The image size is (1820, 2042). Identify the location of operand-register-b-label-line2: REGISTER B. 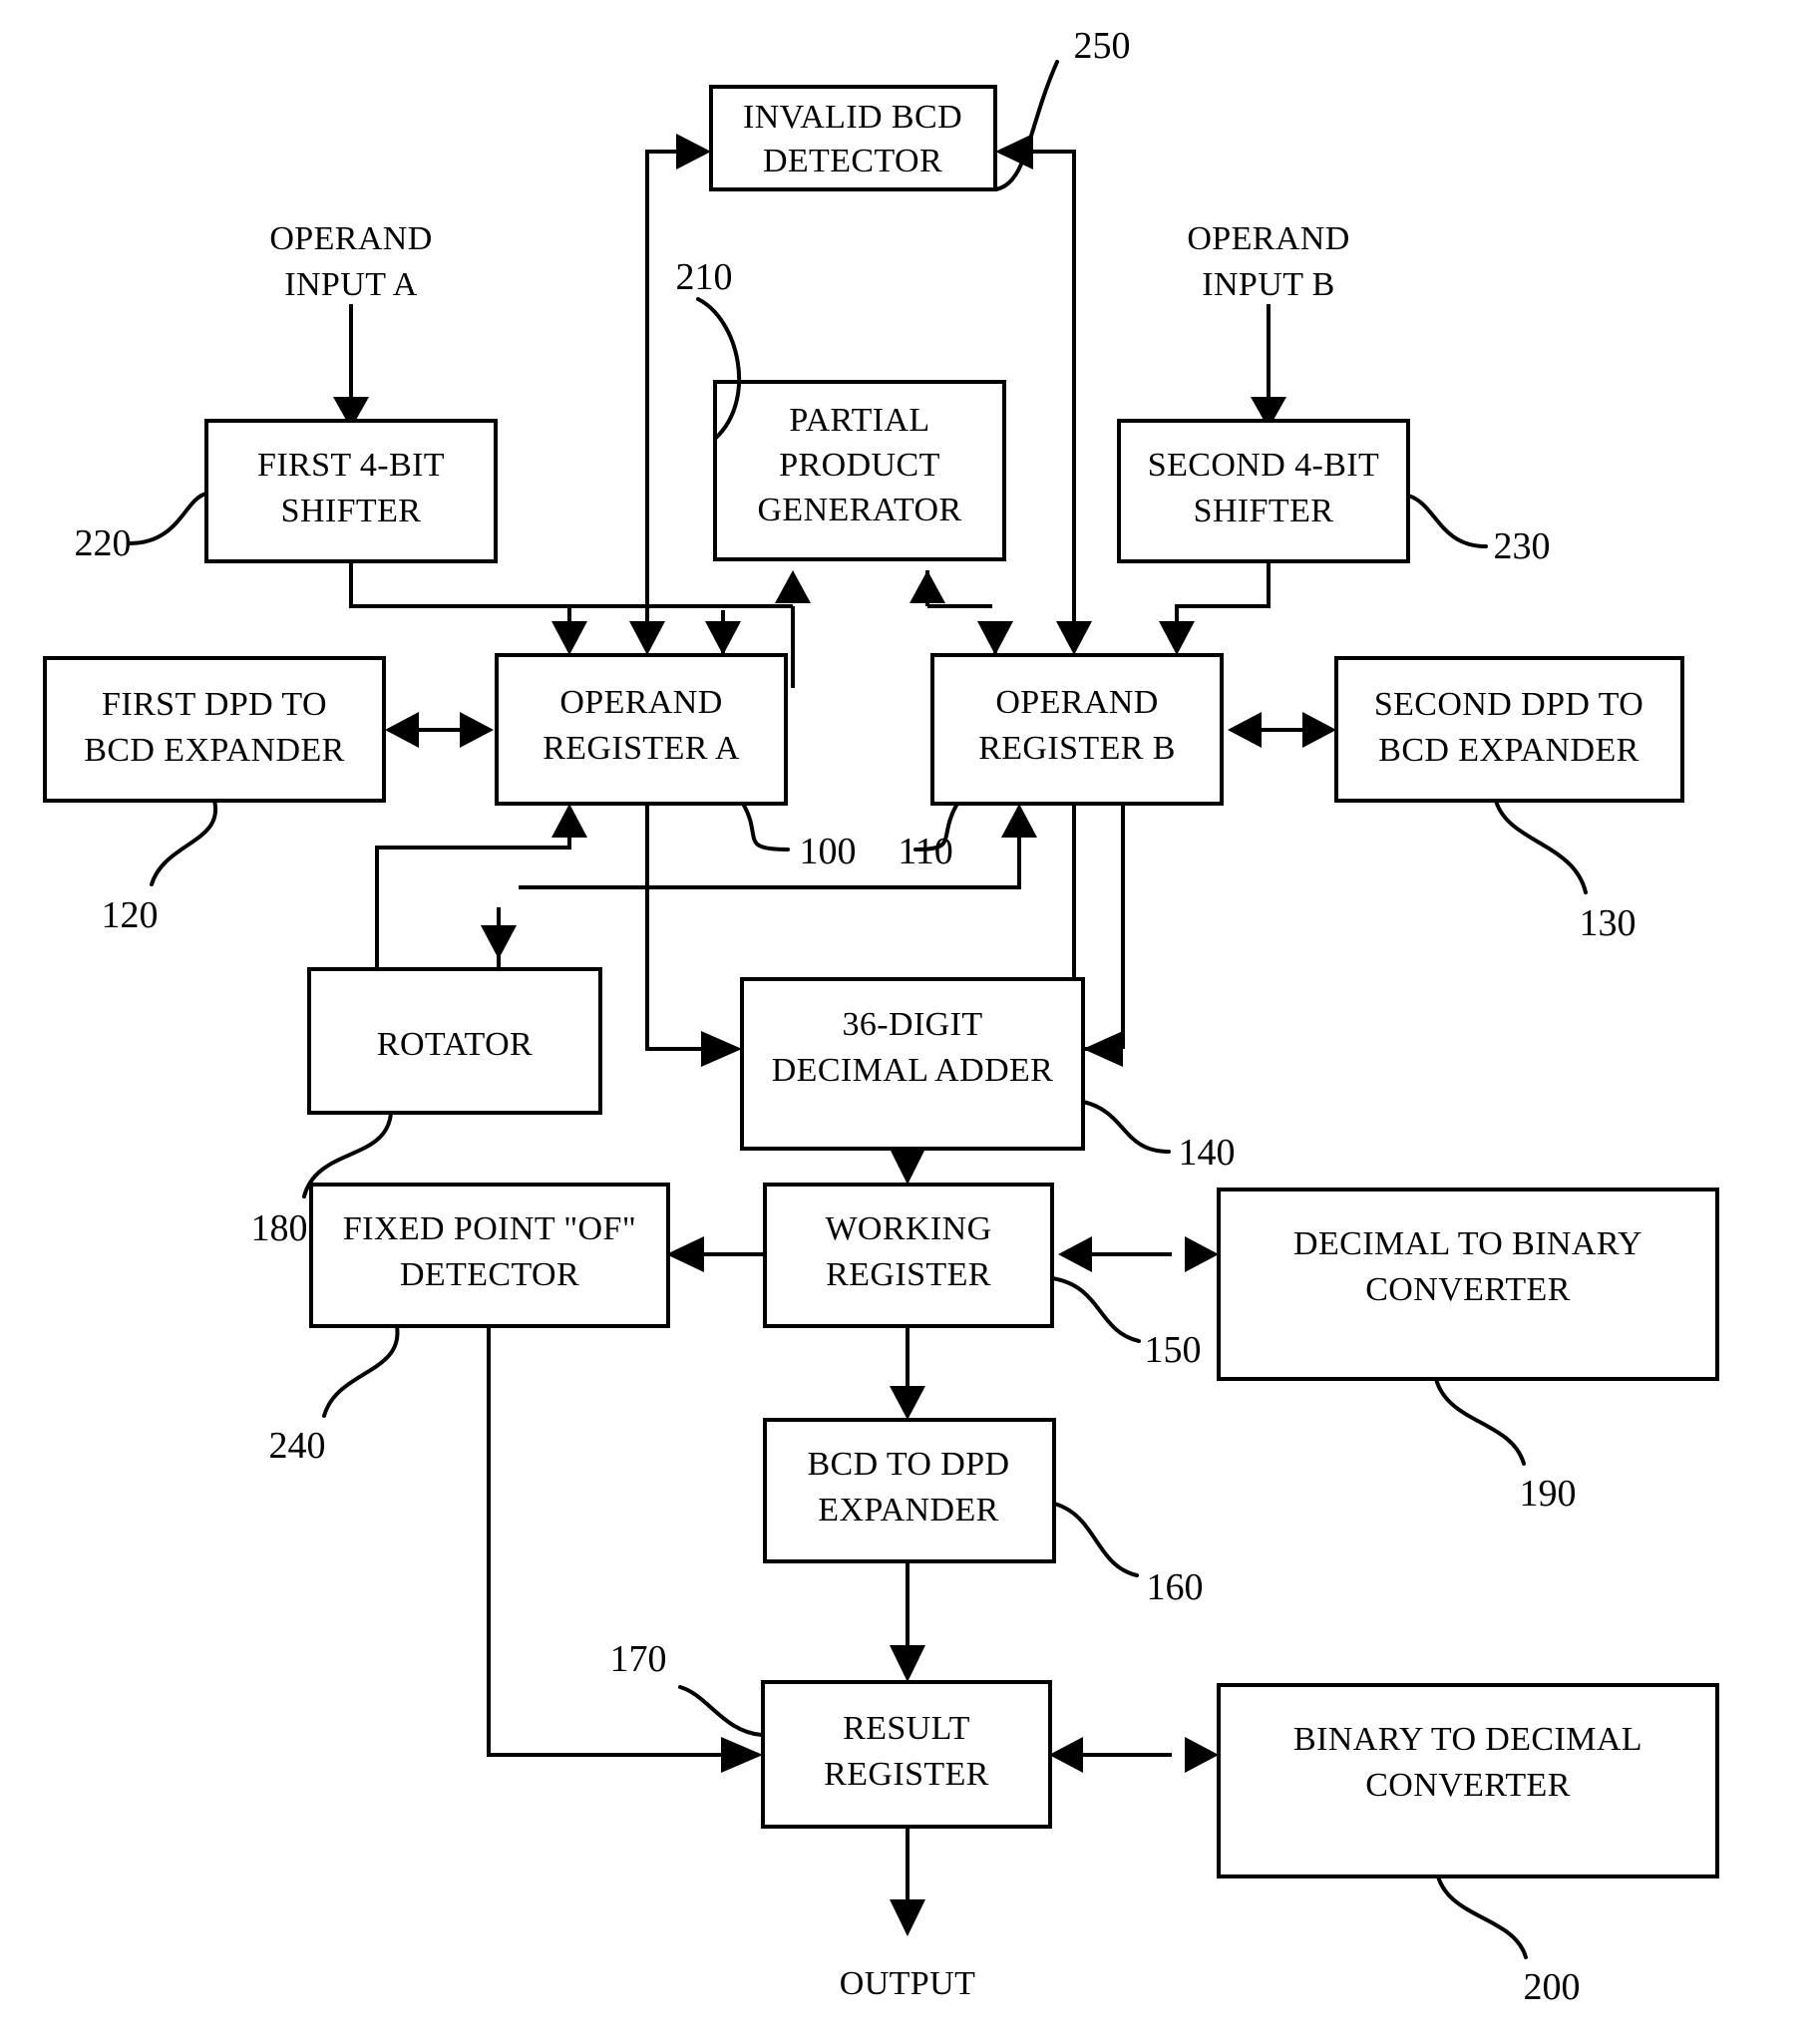
(1077, 748).